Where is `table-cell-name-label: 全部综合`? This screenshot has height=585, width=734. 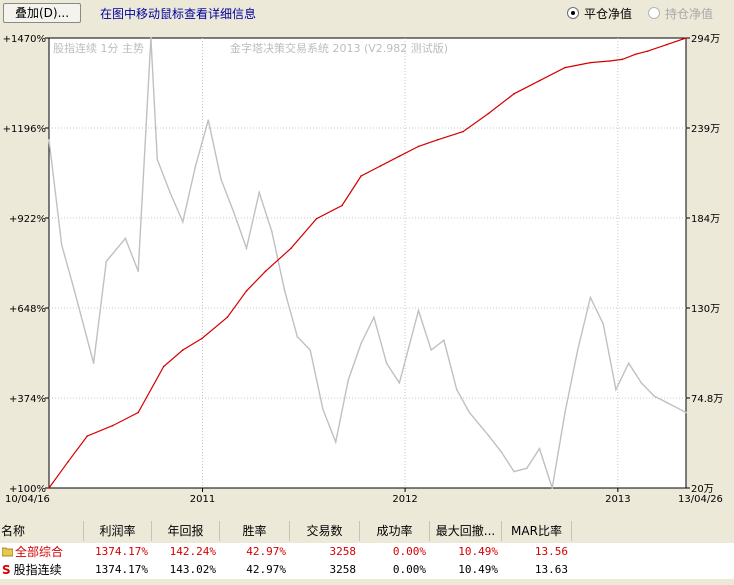
table-cell-name-label: 全部综合 is located at coordinates (39, 552).